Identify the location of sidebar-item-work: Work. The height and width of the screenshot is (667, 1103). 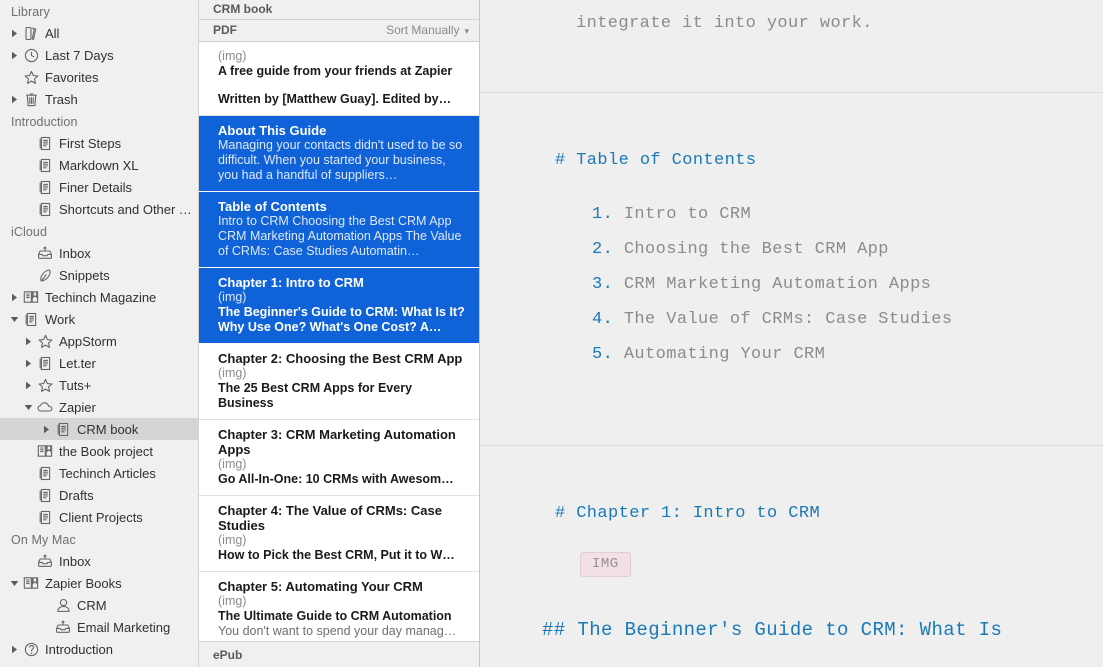
(99, 319).